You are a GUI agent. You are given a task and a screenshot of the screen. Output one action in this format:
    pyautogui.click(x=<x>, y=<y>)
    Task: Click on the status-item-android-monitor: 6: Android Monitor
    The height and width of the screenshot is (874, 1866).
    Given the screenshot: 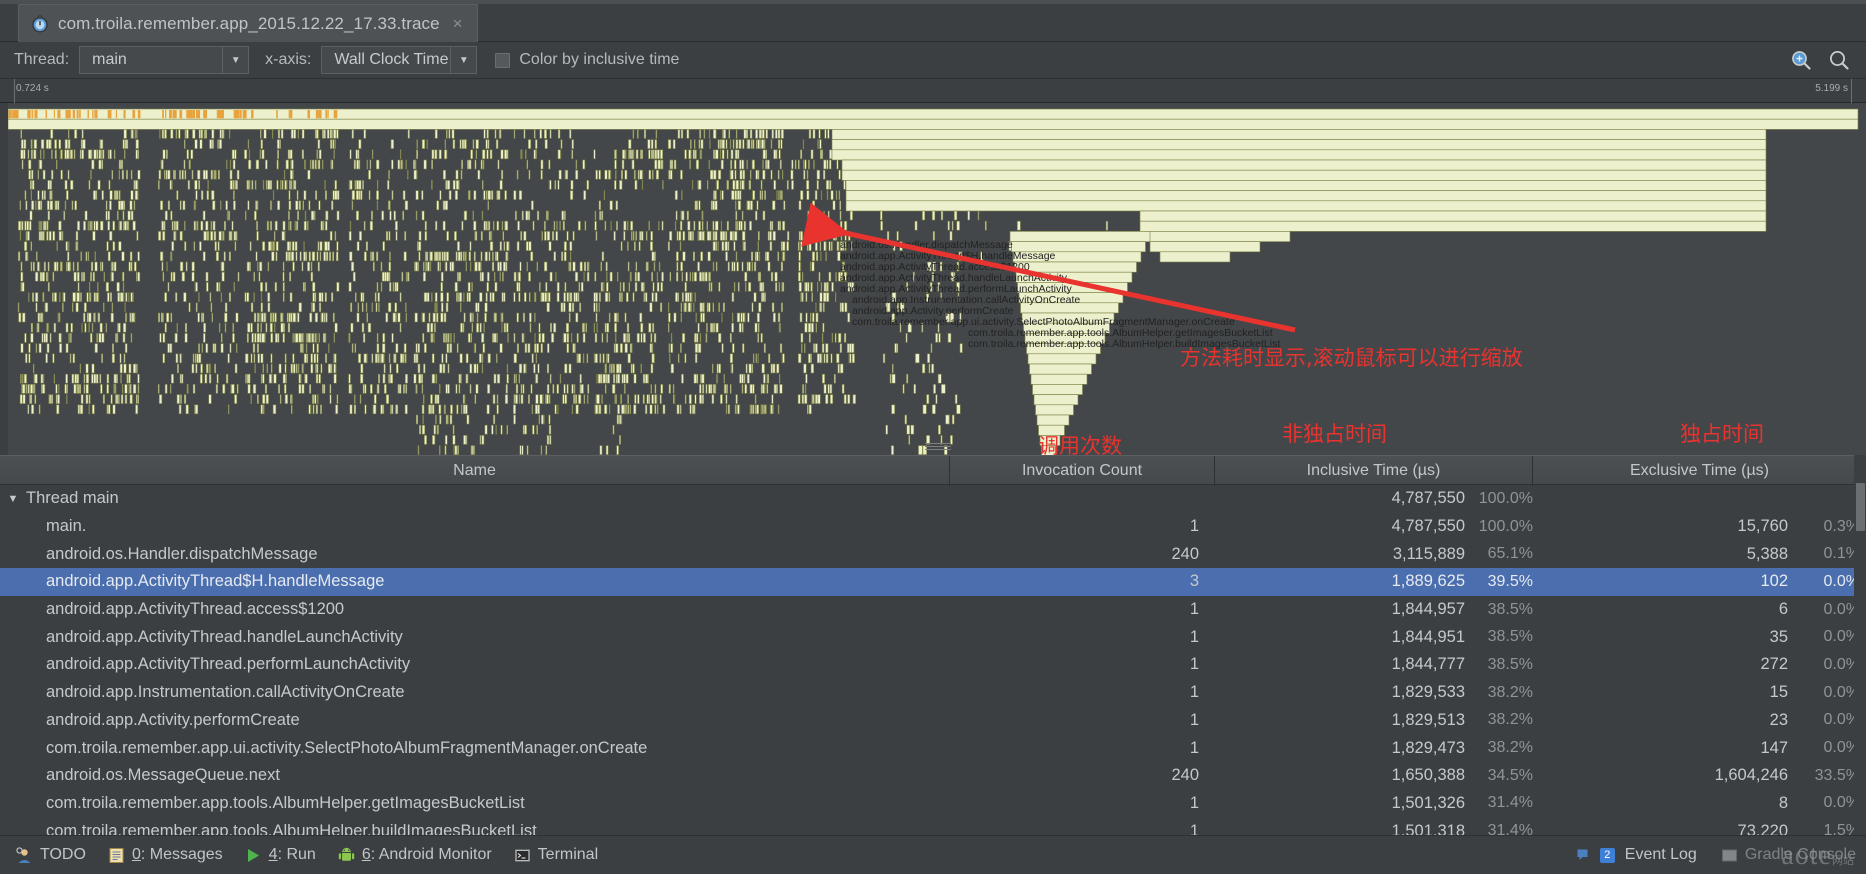 What is the action you would take?
    pyautogui.click(x=420, y=855)
    